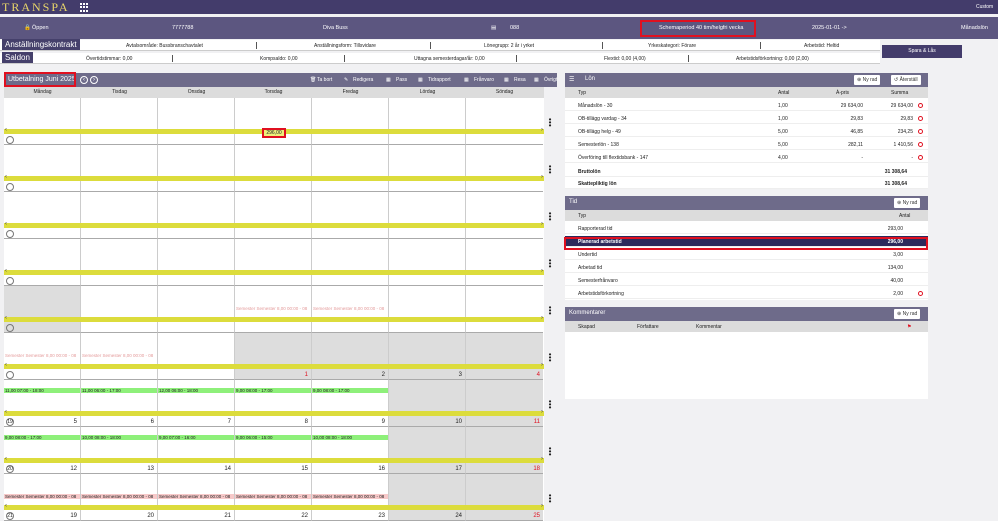 The image size is (998, 521). Describe the element at coordinates (746, 118) in the screenshot. I see `salary-row: OB-tillägg vardag - 34 1,00 29,83 29,83` at that location.